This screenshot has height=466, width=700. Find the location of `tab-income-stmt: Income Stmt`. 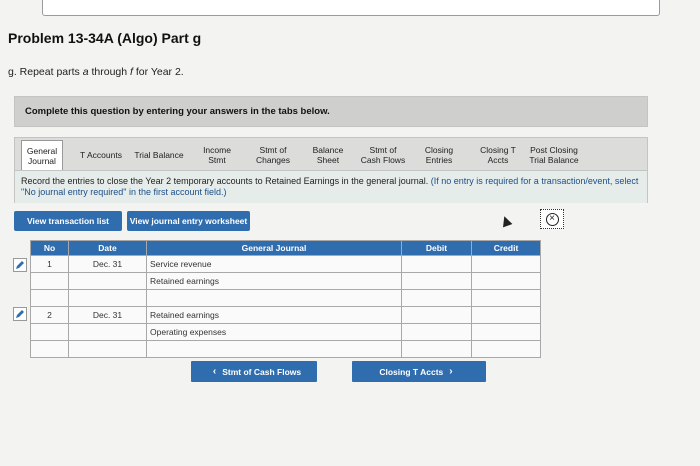

tab-income-stmt: Income Stmt is located at coordinates (217, 155).